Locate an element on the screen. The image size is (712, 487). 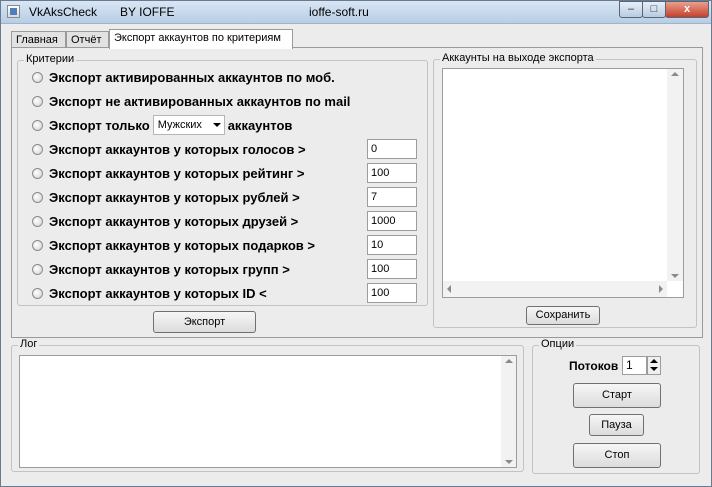
app-title: VkAksCheck is located at coordinates (63, 12).